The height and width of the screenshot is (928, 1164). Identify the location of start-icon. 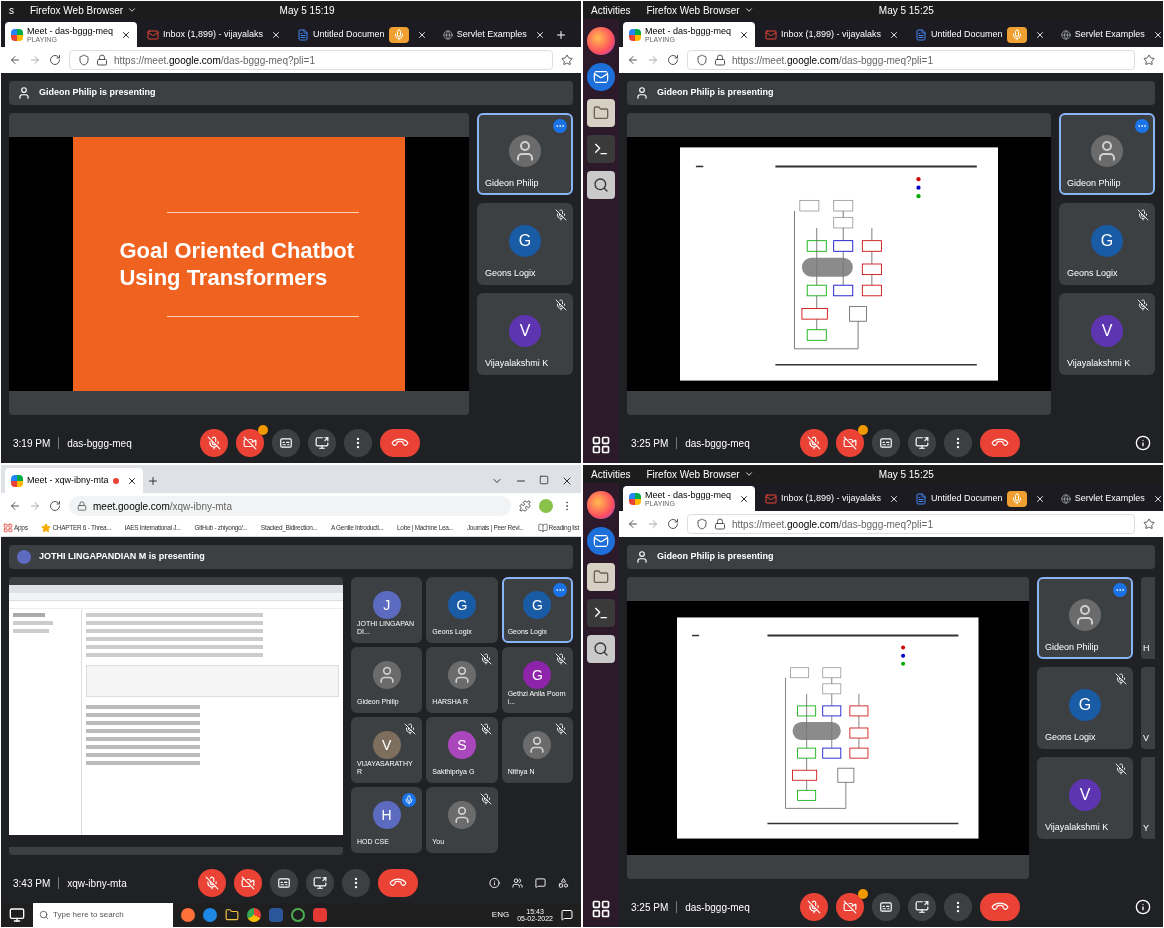
(17, 915).